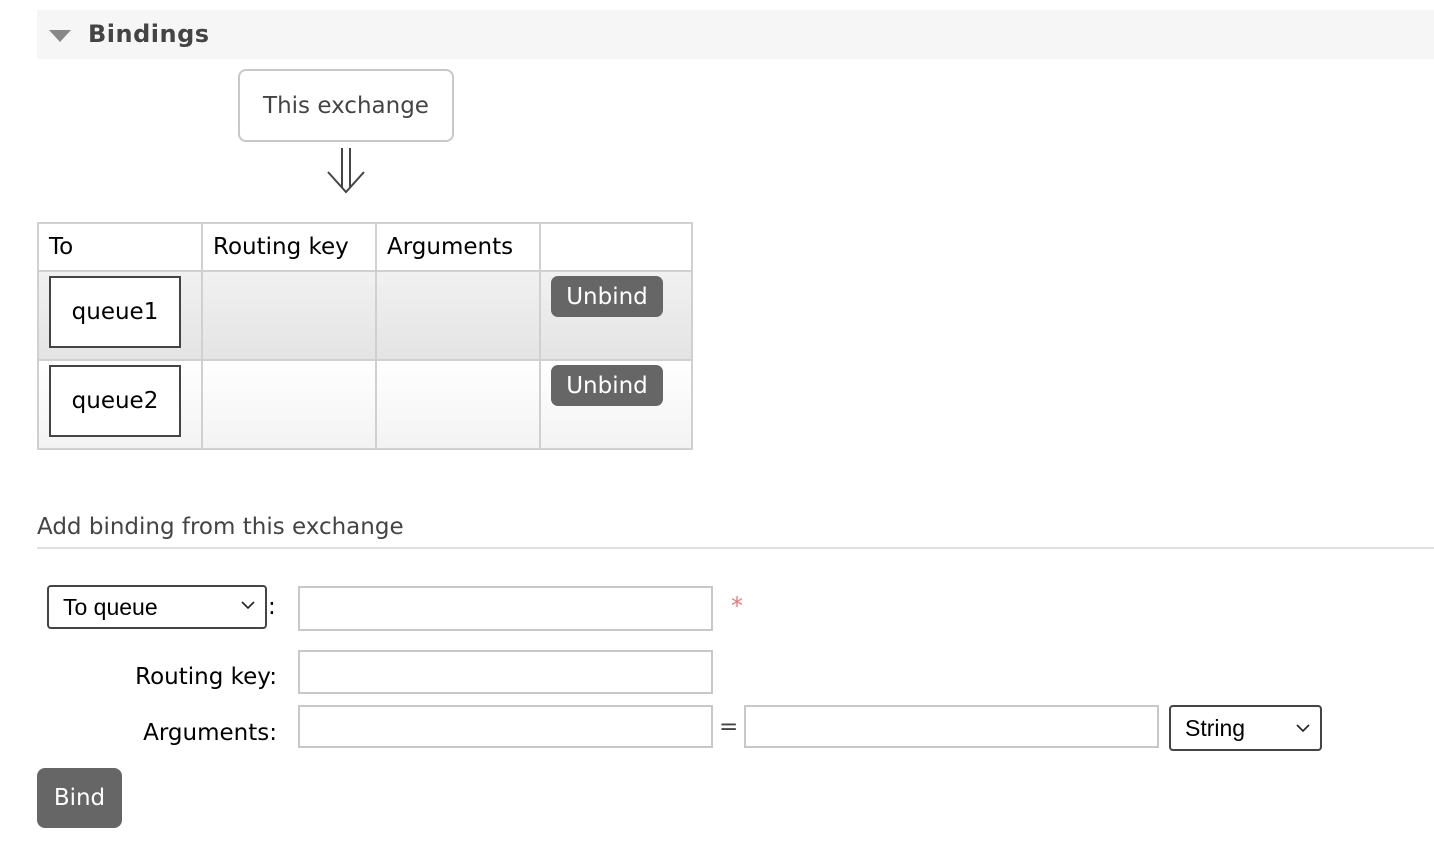 The height and width of the screenshot is (854, 1434). I want to click on table-row: queue1 Unbind, so click(365, 315).